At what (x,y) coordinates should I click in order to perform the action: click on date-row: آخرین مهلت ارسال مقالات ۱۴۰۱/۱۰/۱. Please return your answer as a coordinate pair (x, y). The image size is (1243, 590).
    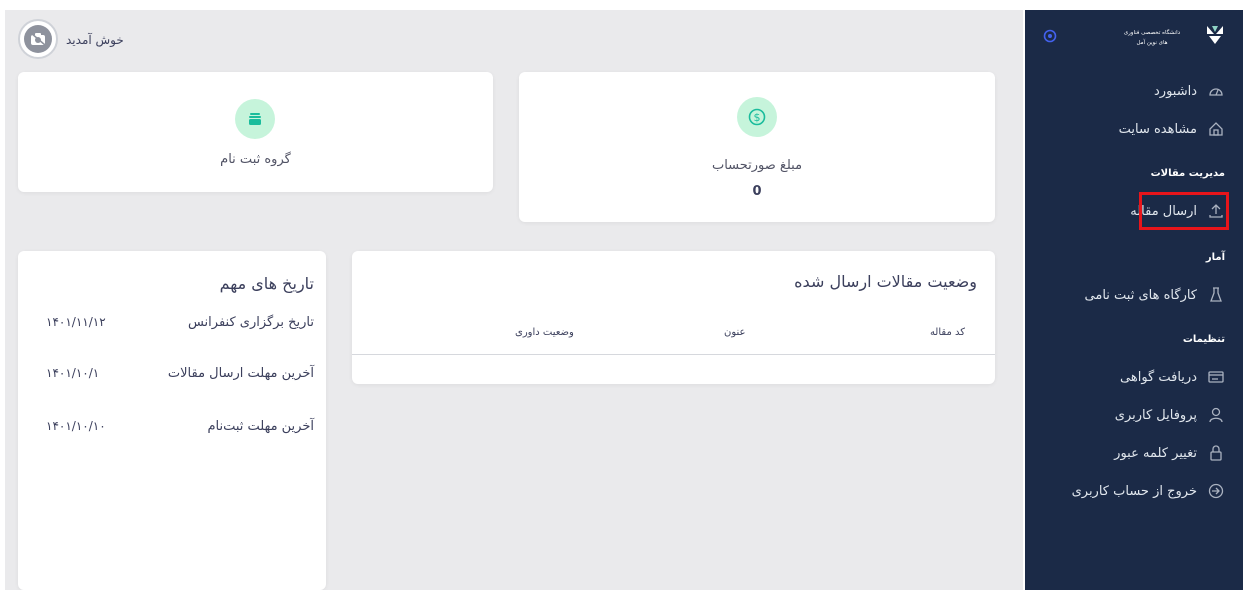
    Looking at the image, I should click on (172, 376).